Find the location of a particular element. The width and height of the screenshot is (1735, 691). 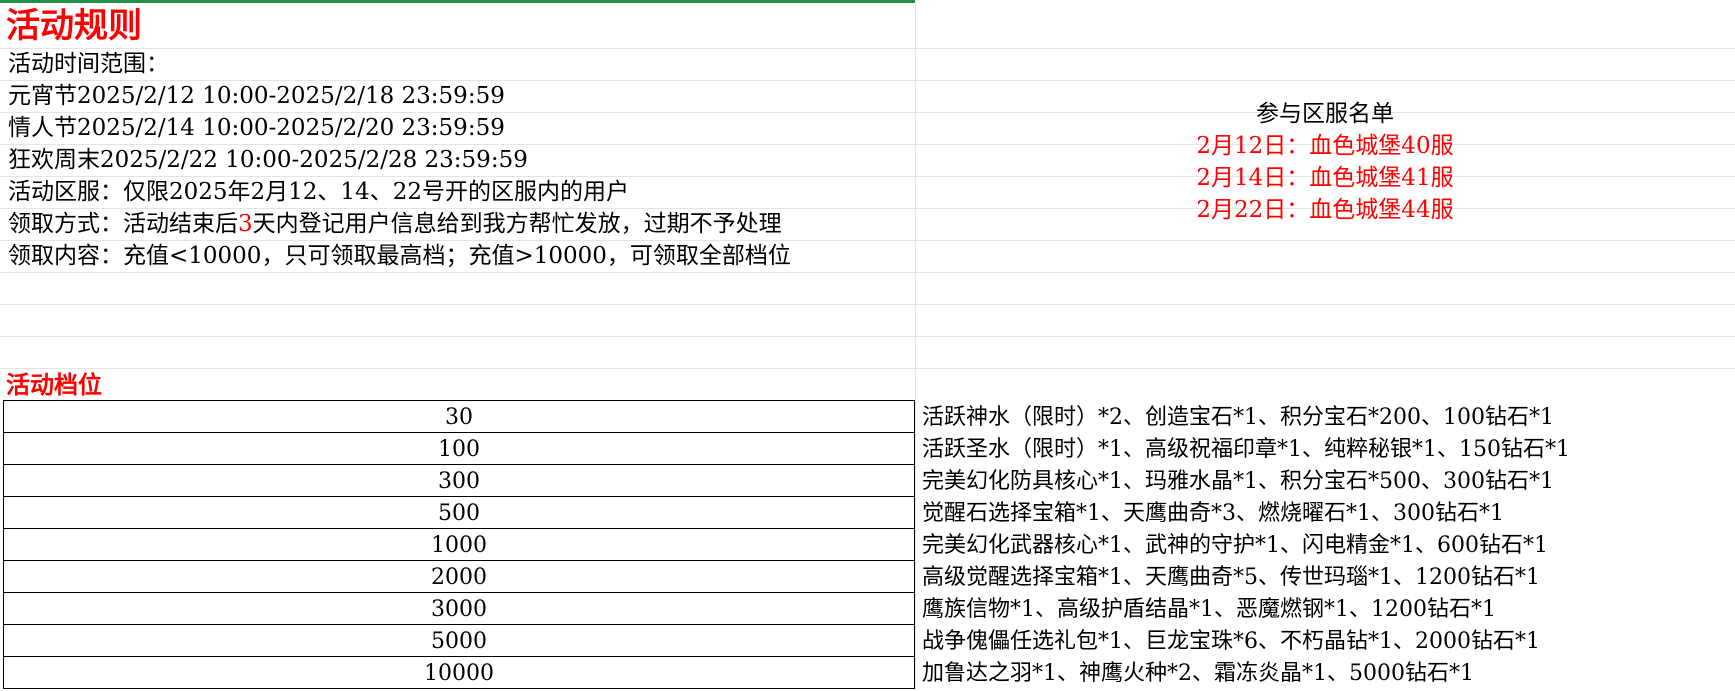

claim-method: 领取方式：活动结束后3天内登记用户信息给到我方帮忙发放，过期不予处理 is located at coordinates (395, 224).